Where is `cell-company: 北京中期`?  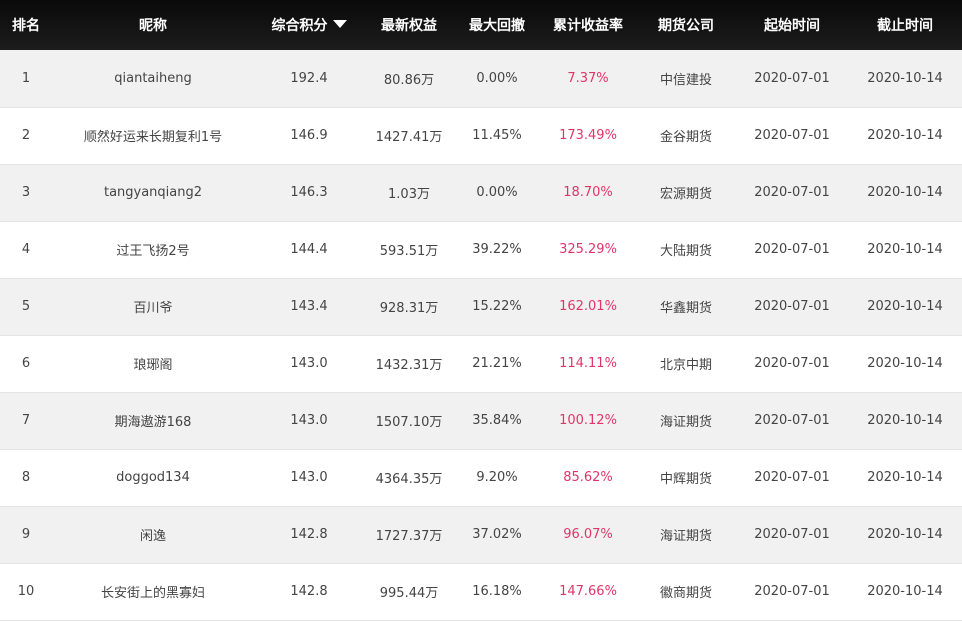 cell-company: 北京中期 is located at coordinates (686, 364).